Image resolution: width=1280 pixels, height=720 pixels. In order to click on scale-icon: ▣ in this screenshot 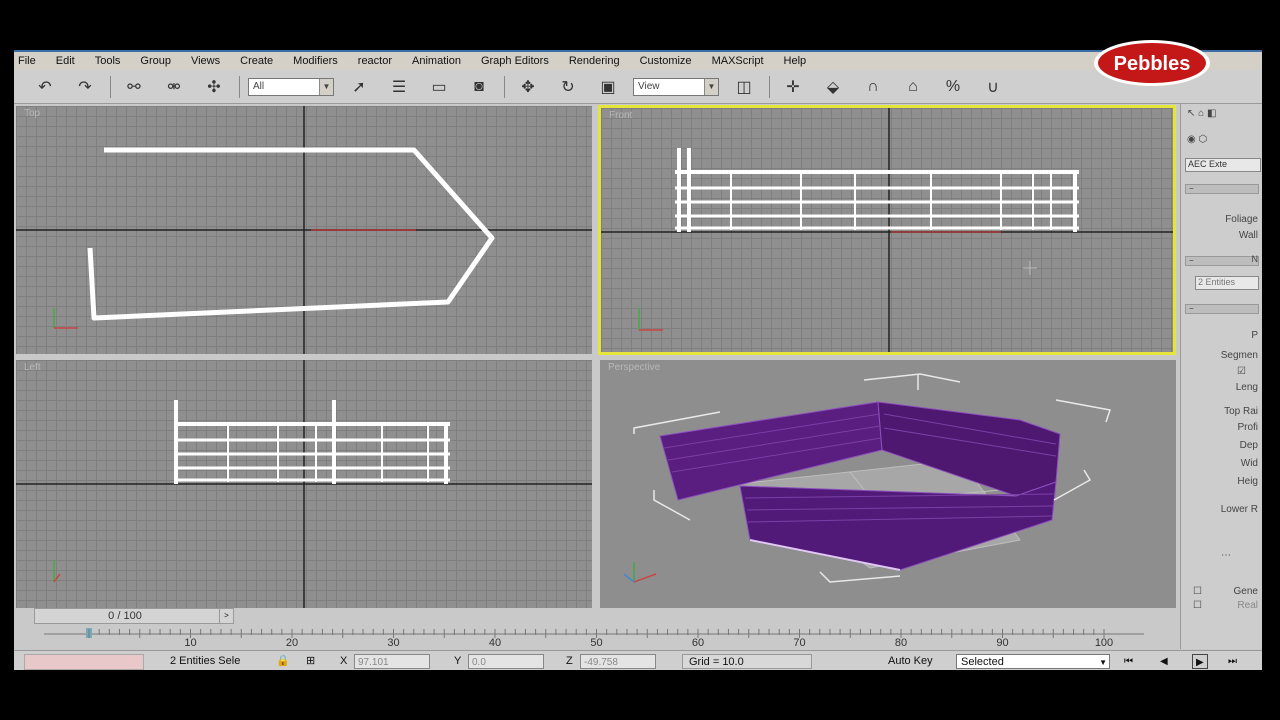, I will do `click(608, 87)`.